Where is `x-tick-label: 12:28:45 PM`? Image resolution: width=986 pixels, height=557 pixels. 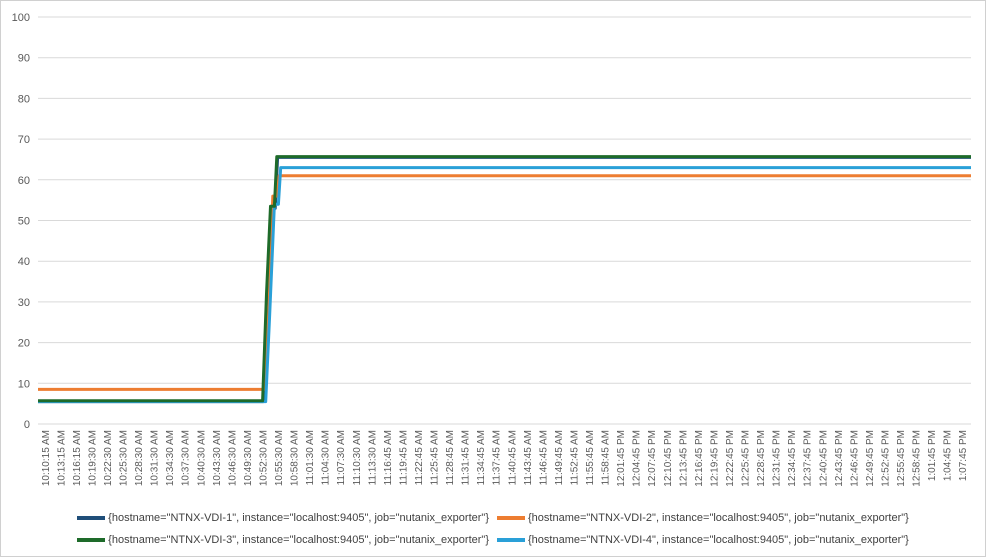
x-tick-label: 12:28:45 PM is located at coordinates (761, 458).